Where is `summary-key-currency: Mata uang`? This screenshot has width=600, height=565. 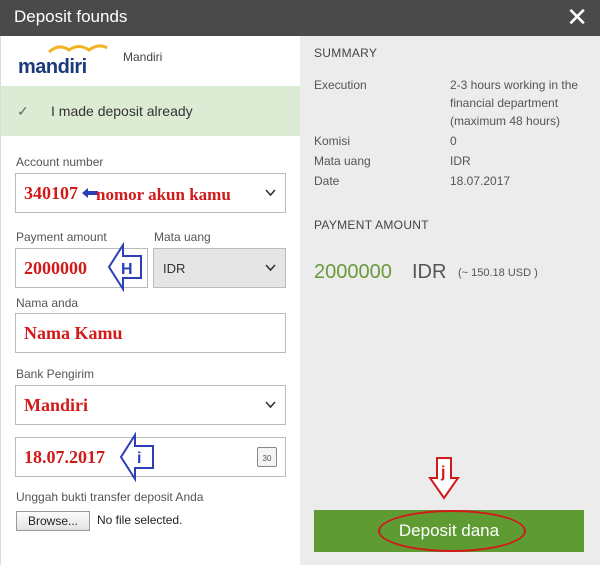 summary-key-currency: Mata uang is located at coordinates (342, 161).